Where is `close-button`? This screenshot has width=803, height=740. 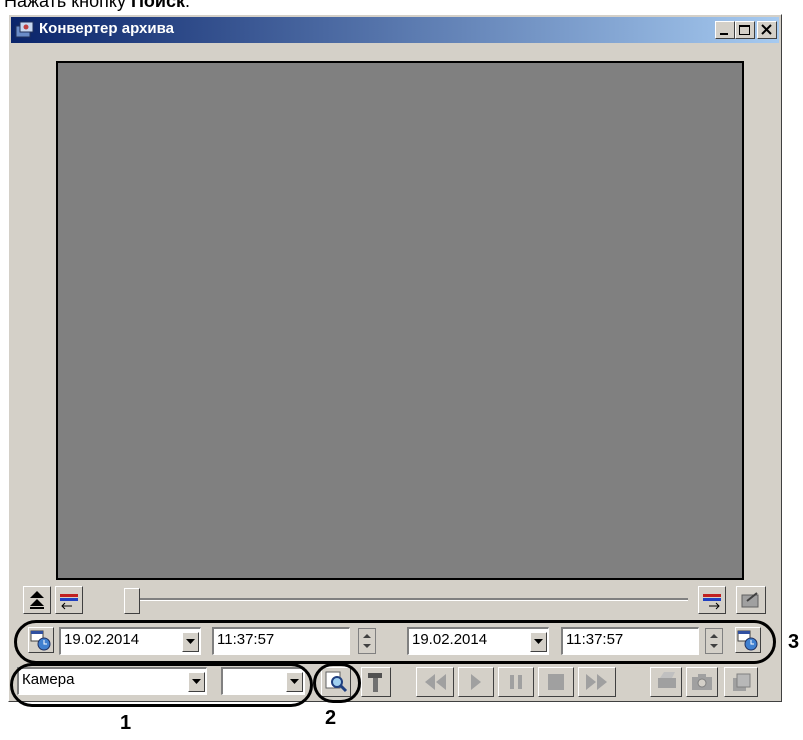 close-button is located at coordinates (767, 30).